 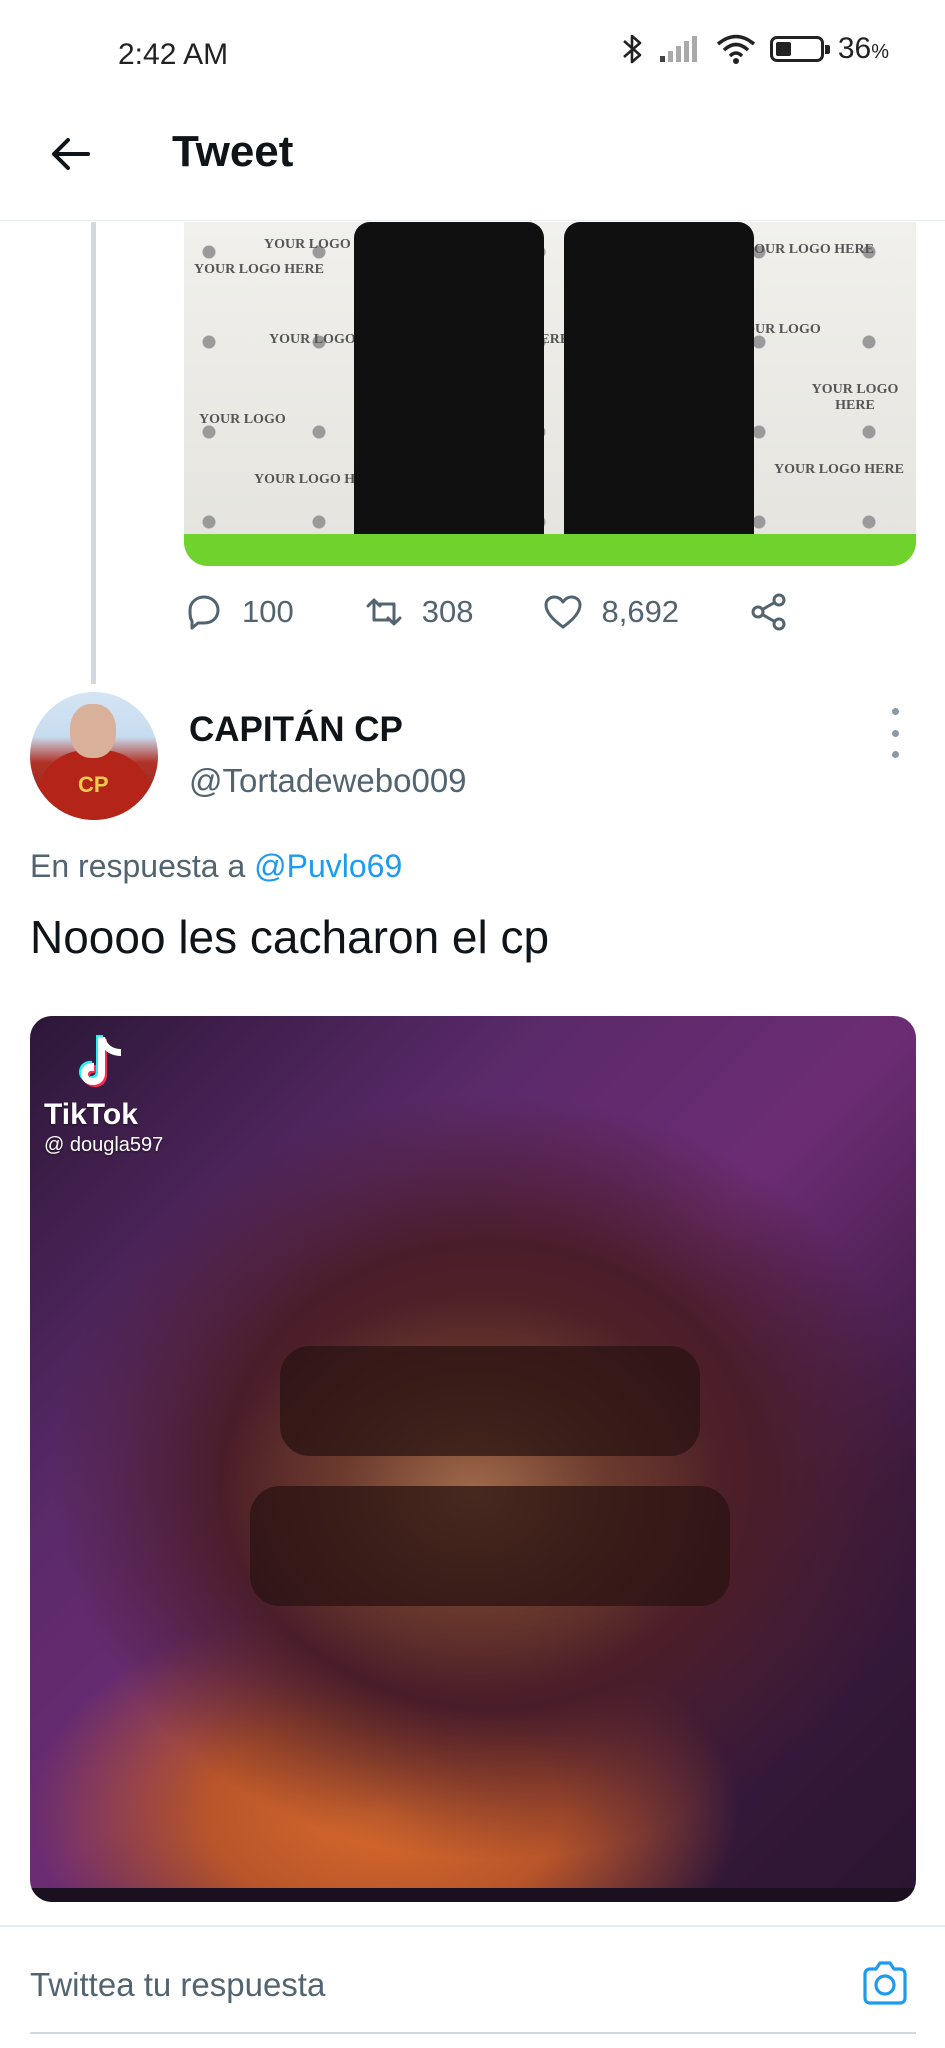 What do you see at coordinates (384, 612) in the screenshot?
I see `retweet-icon` at bounding box center [384, 612].